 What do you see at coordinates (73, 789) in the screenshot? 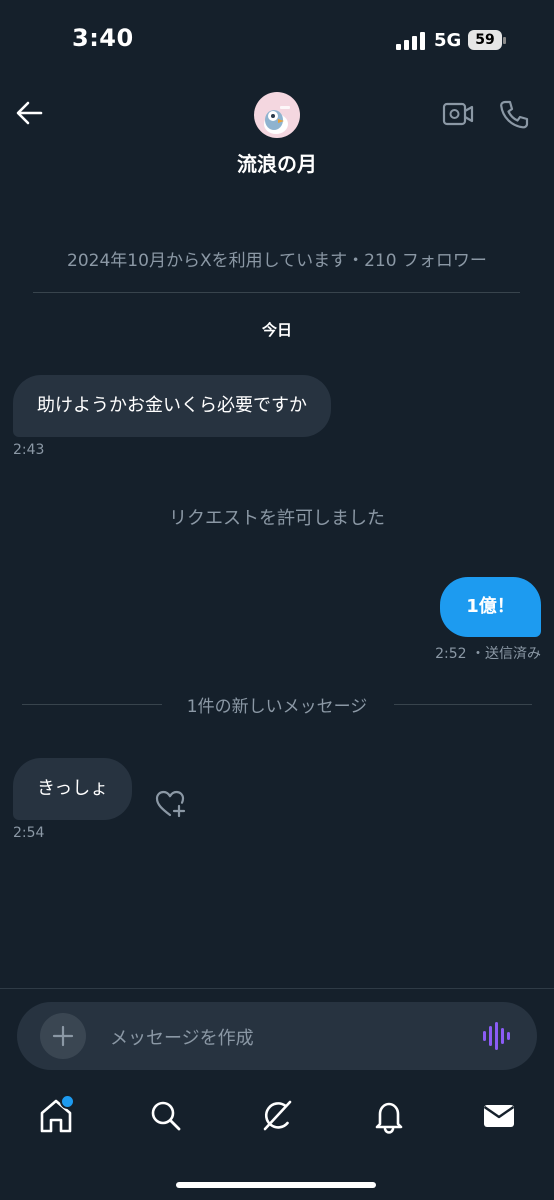
I see `message-bubble-received: きっしょ` at bounding box center [73, 789].